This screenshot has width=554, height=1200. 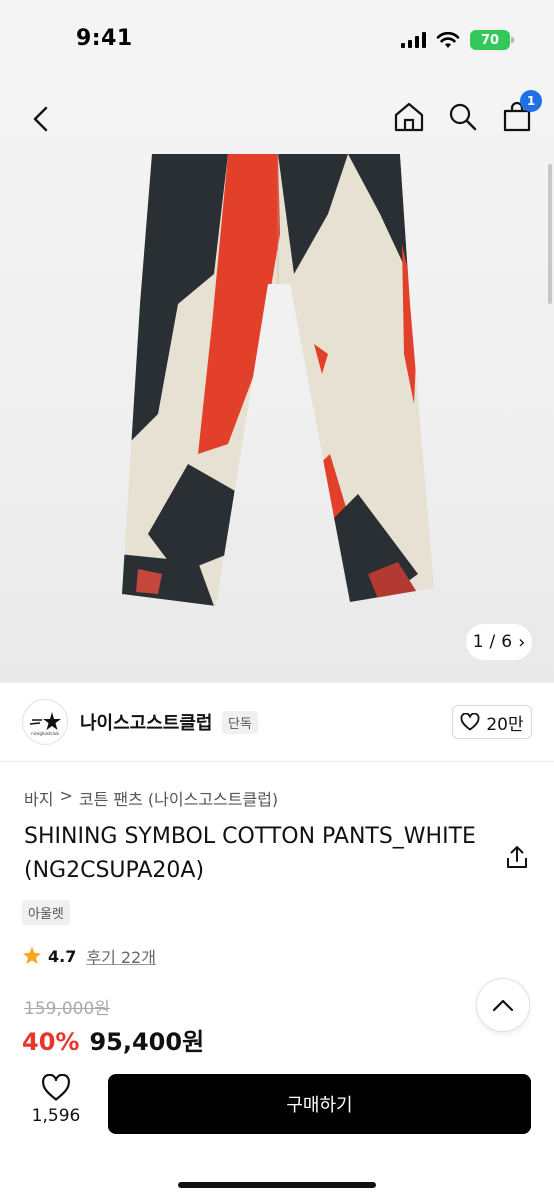 I want to click on share-button, so click(x=517, y=857).